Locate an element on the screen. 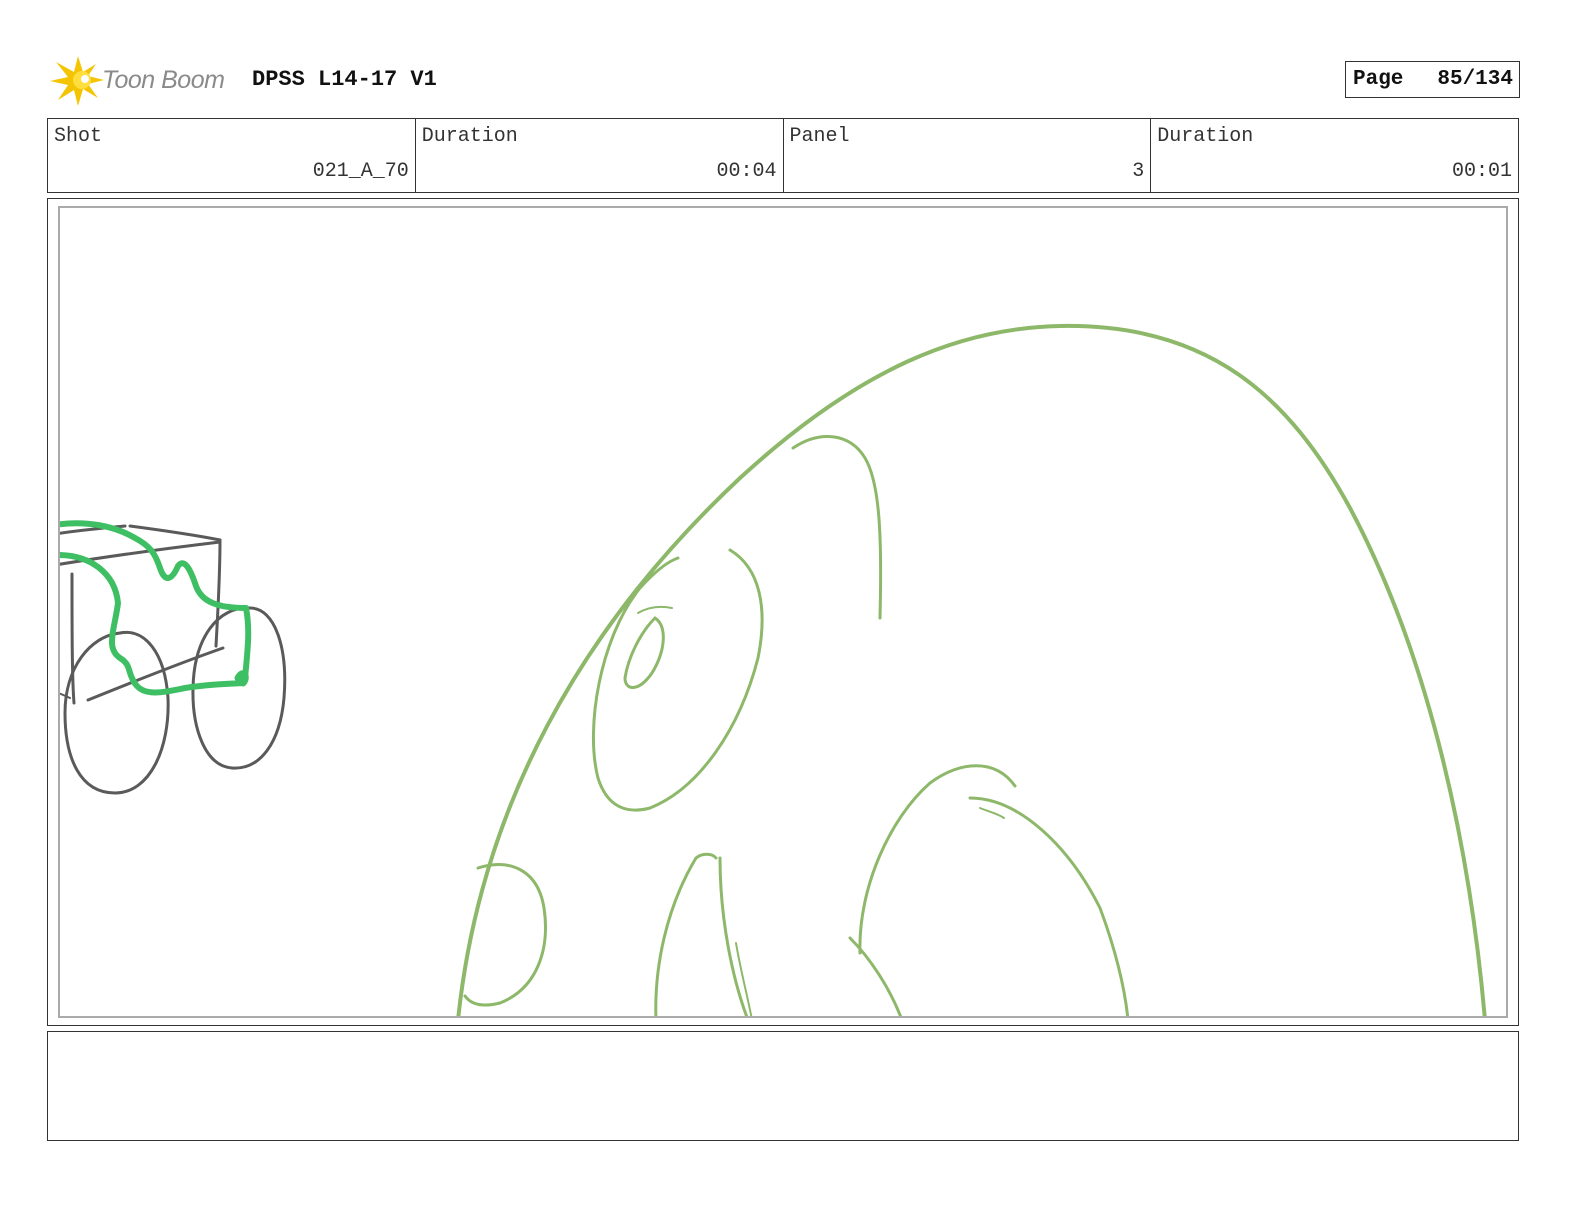 Image resolution: width=1584 pixels, height=1224 pixels. page-label: Page is located at coordinates (1378, 79).